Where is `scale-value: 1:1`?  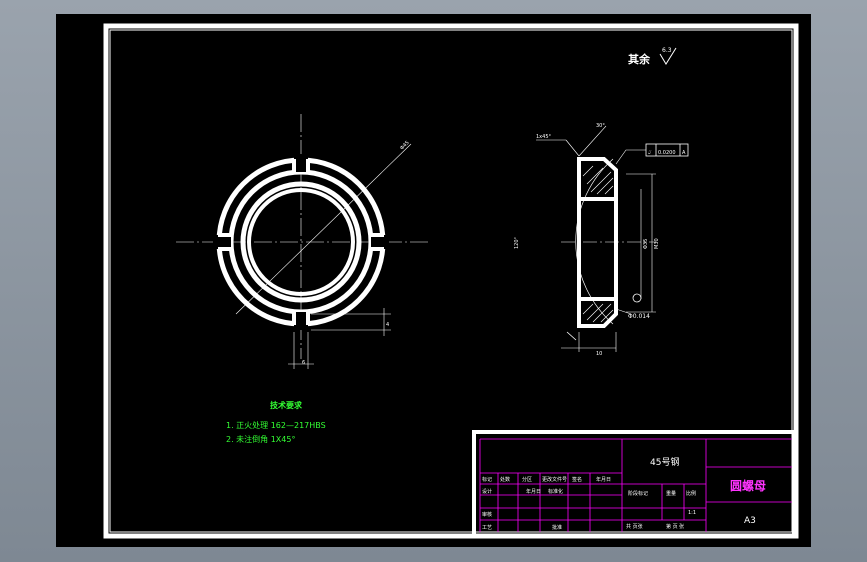
scale-value: 1:1 is located at coordinates (692, 513).